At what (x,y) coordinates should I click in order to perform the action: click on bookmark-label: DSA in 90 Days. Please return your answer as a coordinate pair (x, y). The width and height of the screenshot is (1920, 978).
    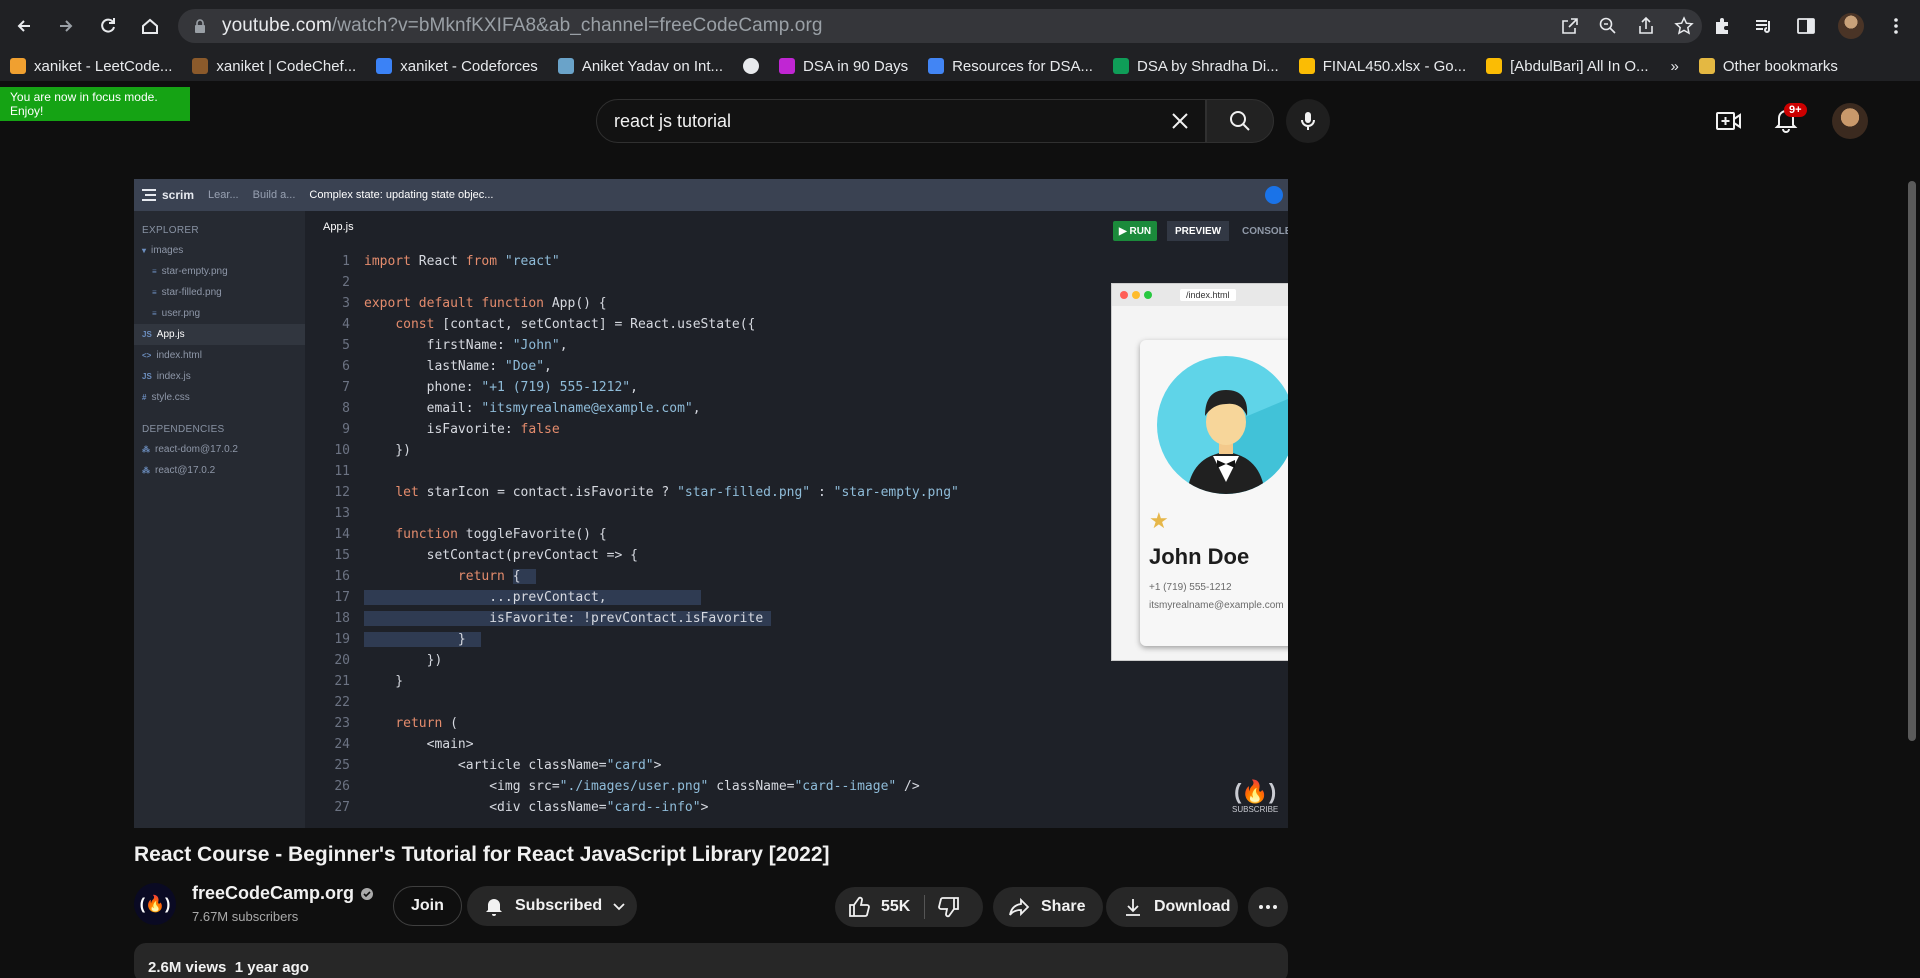
    Looking at the image, I should click on (856, 66).